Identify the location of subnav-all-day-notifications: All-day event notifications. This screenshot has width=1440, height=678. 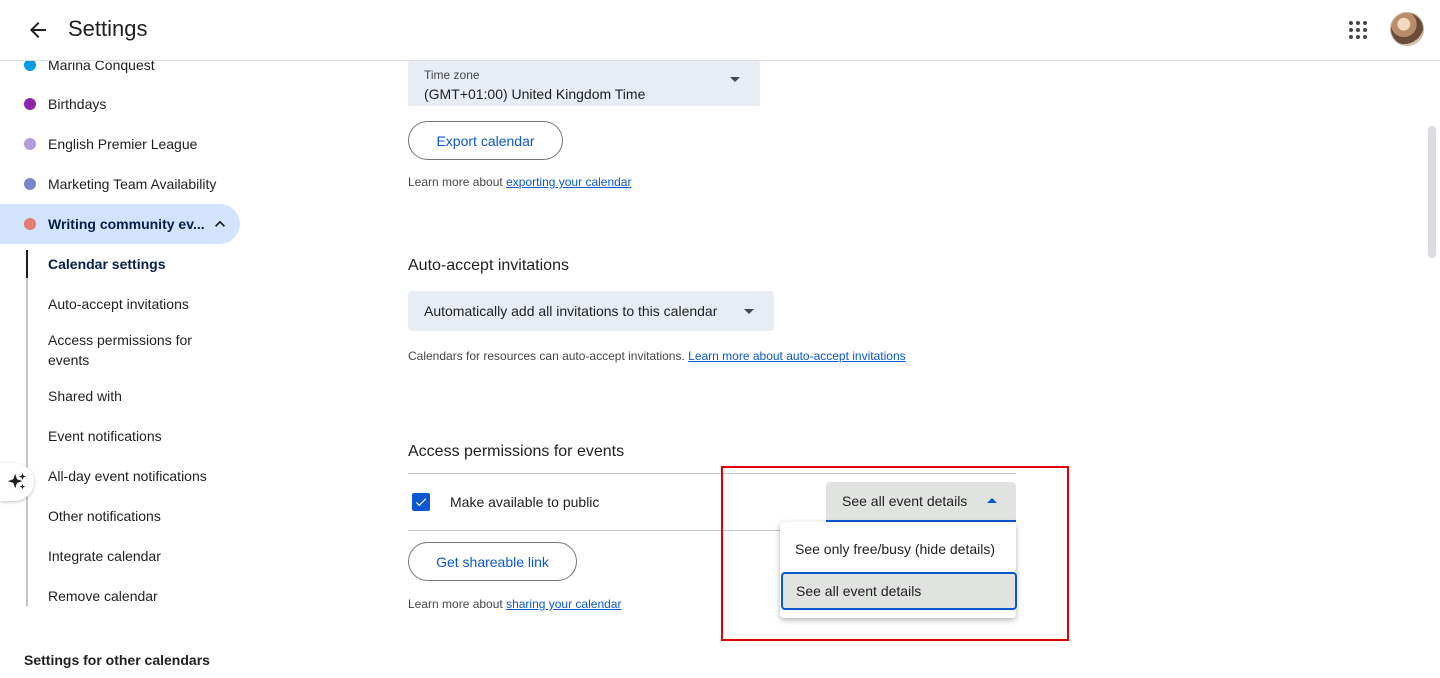
(138, 476).